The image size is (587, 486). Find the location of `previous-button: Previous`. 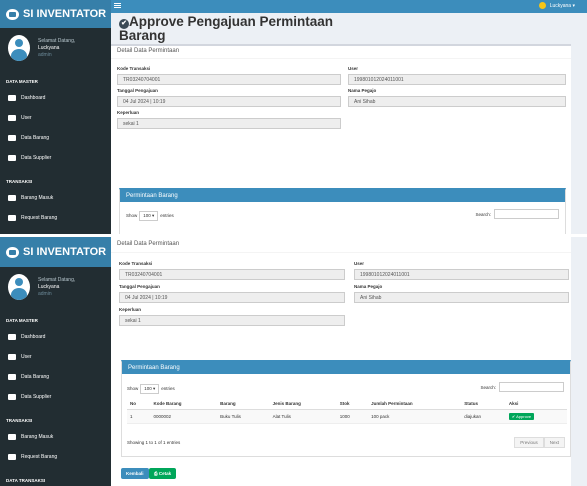

previous-button: Previous is located at coordinates (529, 442).